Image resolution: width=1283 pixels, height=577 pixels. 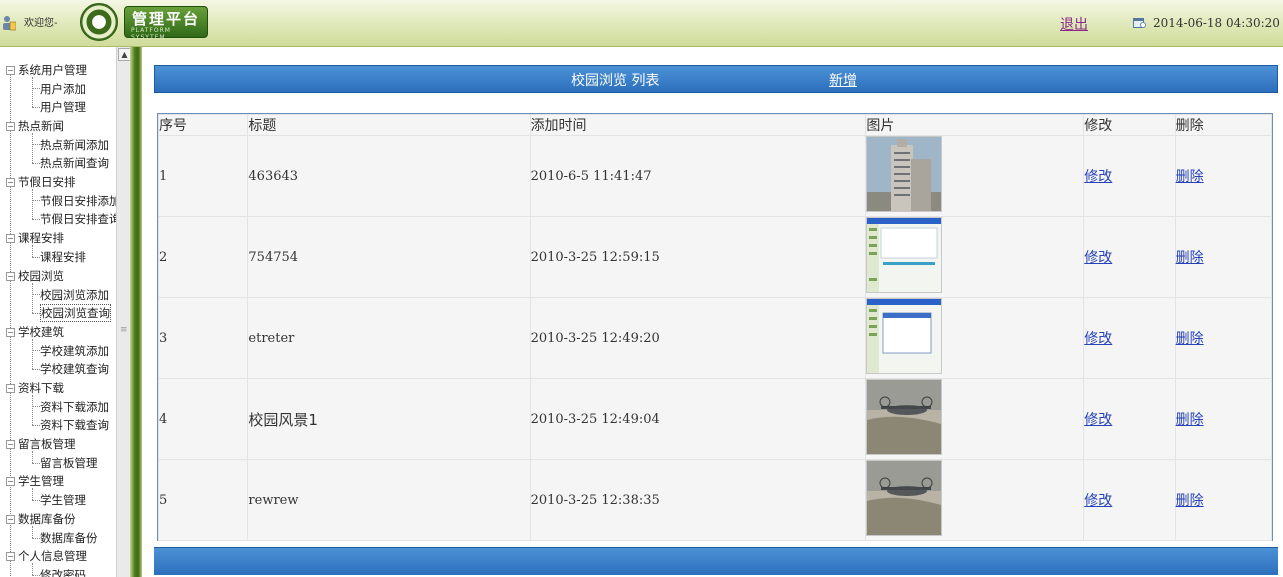 I want to click on sidebar-item-news-add: 热点新闻添加, so click(x=74, y=145).